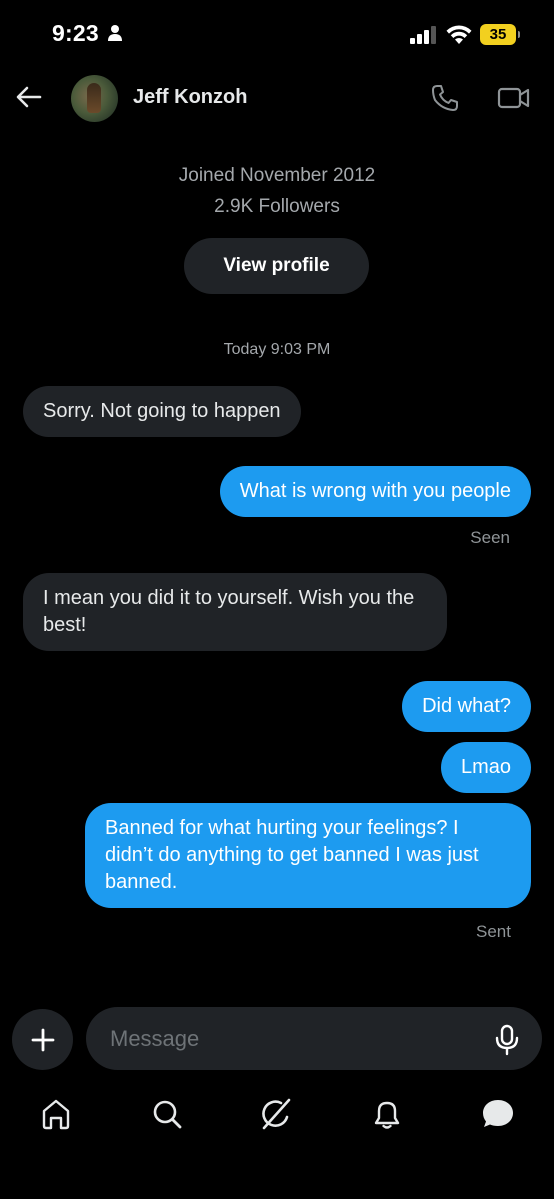 The image size is (554, 1199). What do you see at coordinates (459, 34) in the screenshot?
I see `wifi-icon` at bounding box center [459, 34].